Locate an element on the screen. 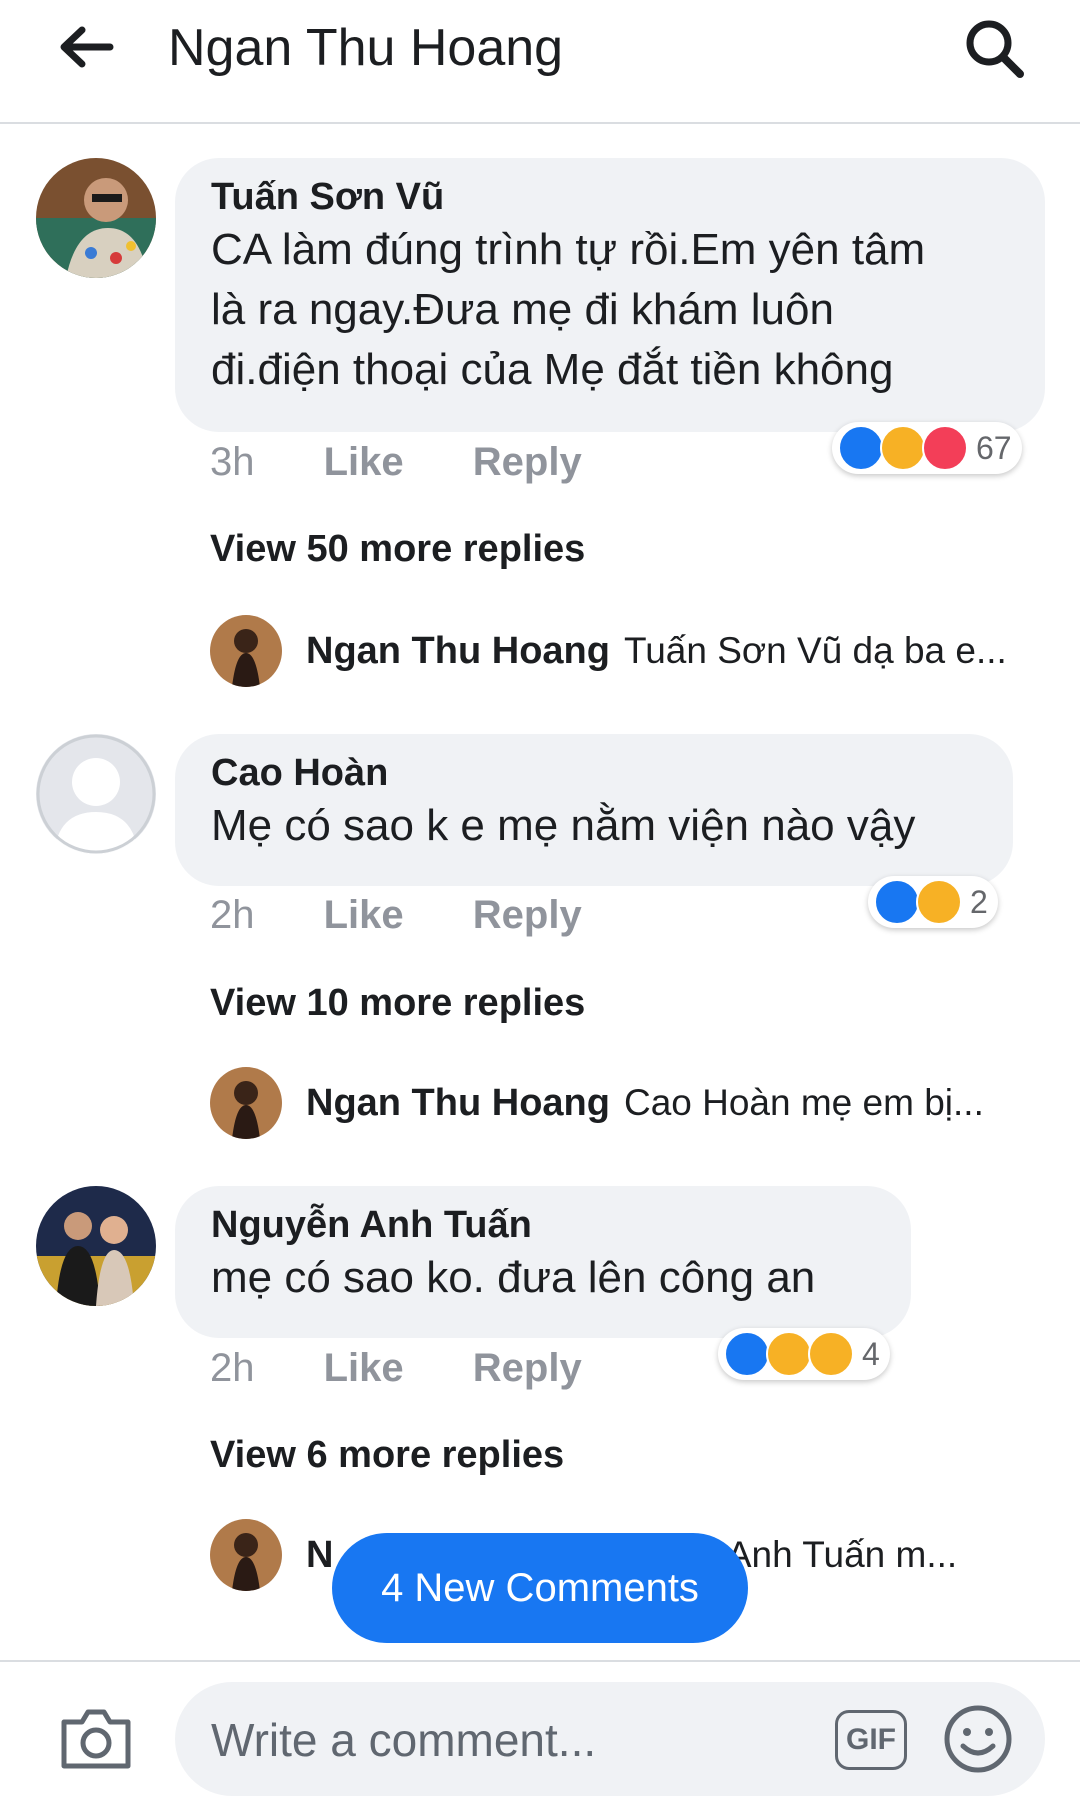 The image size is (1080, 1819). comment-author: Nguyễn Anh Tuấn is located at coordinates (543, 1225).